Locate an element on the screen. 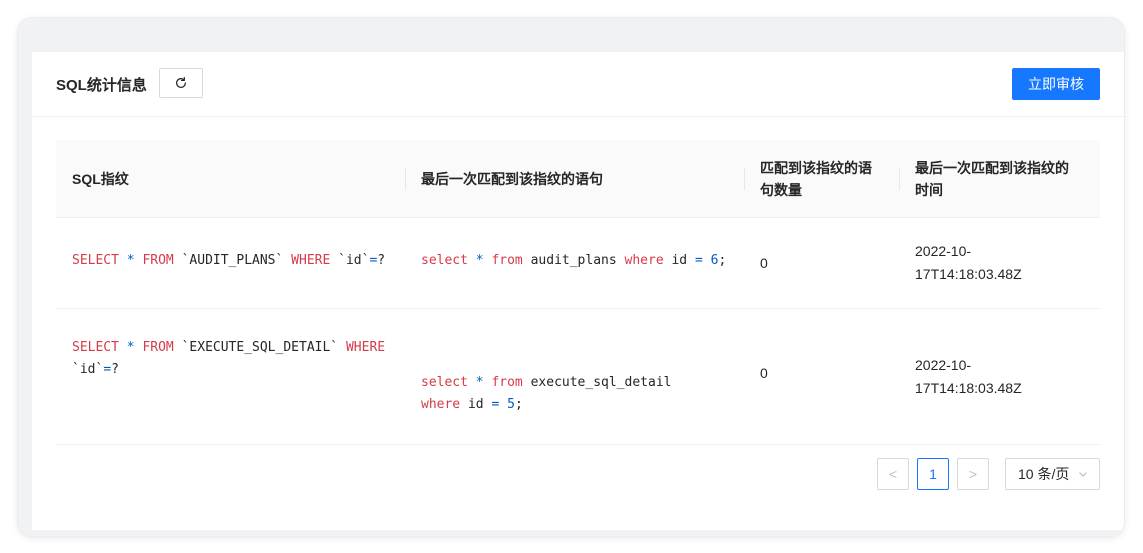 The image size is (1143, 553). refresh-icon is located at coordinates (181, 82).